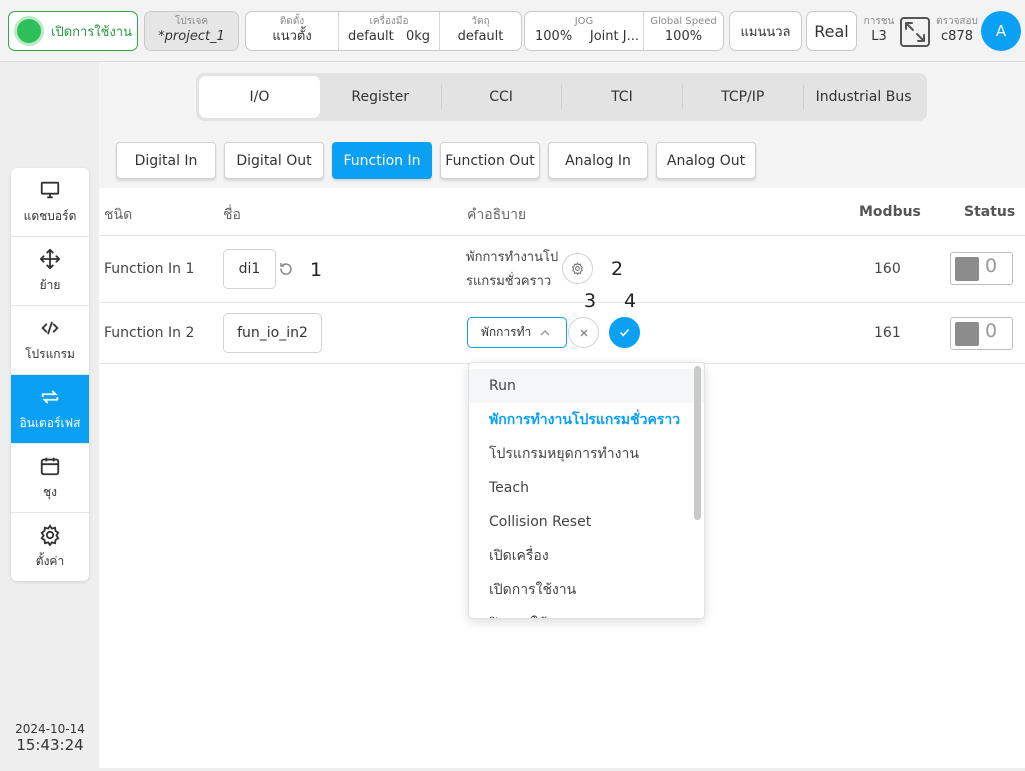 The height and width of the screenshot is (771, 1025). What do you see at coordinates (990, 212) in the screenshot?
I see `header-status: Status` at bounding box center [990, 212].